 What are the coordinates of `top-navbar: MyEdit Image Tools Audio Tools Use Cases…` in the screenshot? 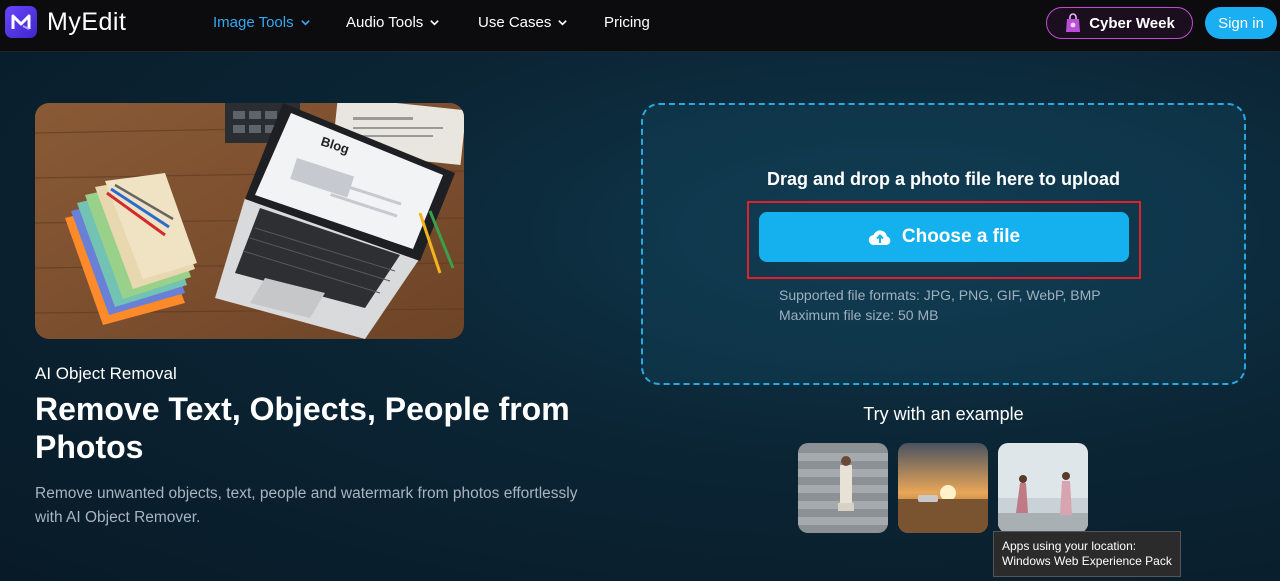 It's located at (640, 26).